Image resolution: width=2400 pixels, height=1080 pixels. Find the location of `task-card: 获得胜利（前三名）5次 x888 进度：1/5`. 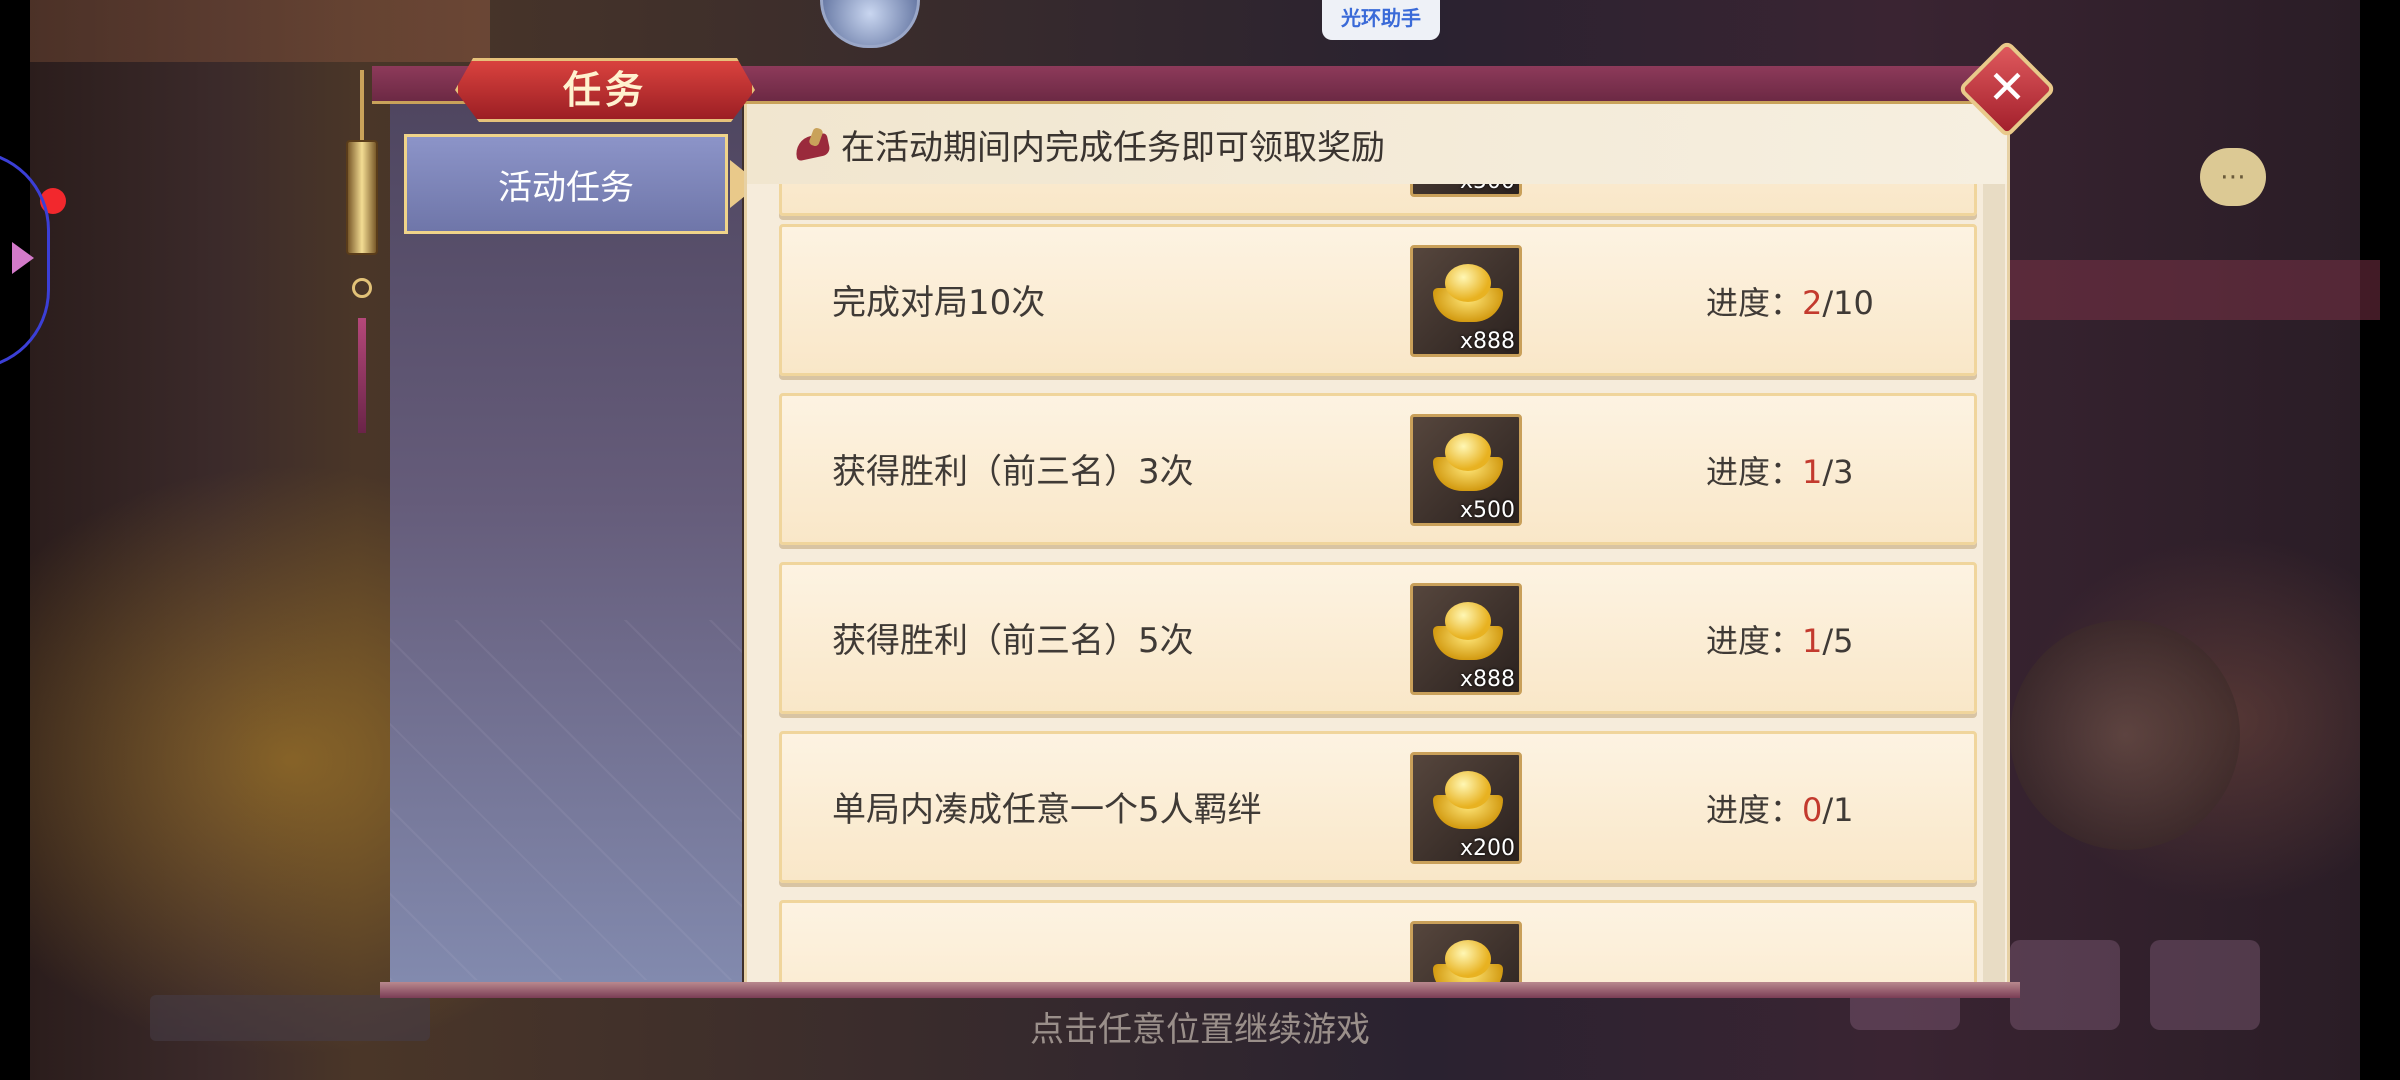

task-card: 获得胜利（前三名）5次 x888 进度：1/5 is located at coordinates (1378, 638).